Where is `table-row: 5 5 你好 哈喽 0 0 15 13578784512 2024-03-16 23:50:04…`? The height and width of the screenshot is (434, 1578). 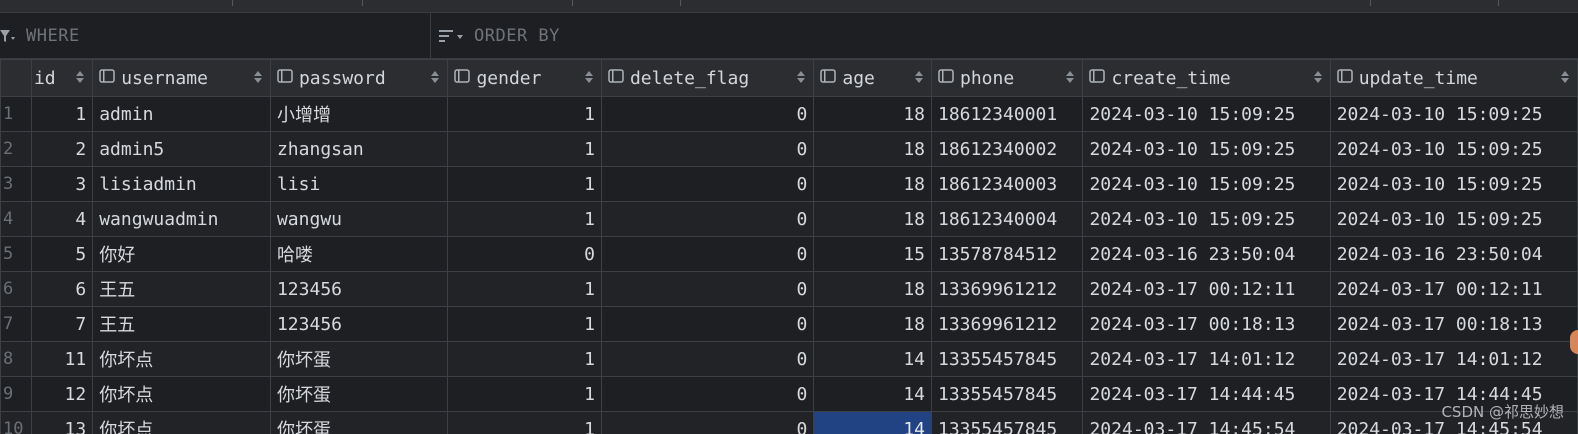 table-row: 5 5 你好 哈喽 0 0 15 13578784512 2024-03-16 23:50:04… is located at coordinates (789, 254).